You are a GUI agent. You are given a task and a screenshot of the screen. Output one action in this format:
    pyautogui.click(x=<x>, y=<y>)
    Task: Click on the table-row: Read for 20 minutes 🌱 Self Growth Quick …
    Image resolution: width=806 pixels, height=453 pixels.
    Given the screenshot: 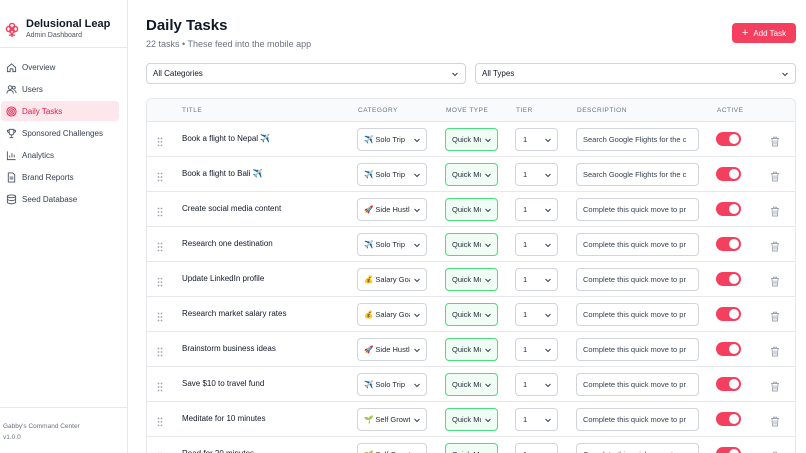 What is the action you would take?
    pyautogui.click(x=471, y=445)
    